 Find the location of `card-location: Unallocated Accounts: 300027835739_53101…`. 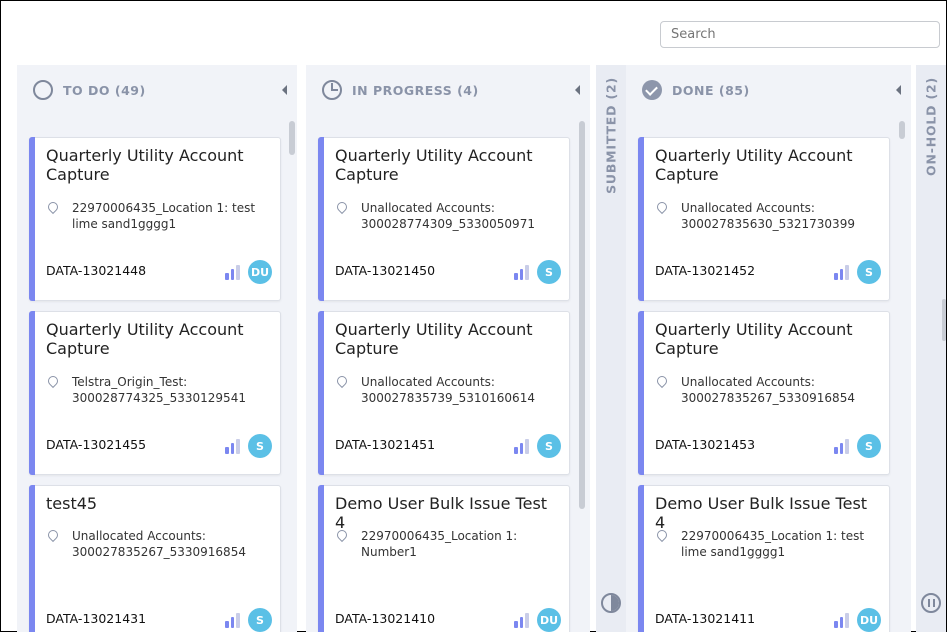

card-location: Unallocated Accounts: 300027835739_53101… is located at coordinates (448, 389).